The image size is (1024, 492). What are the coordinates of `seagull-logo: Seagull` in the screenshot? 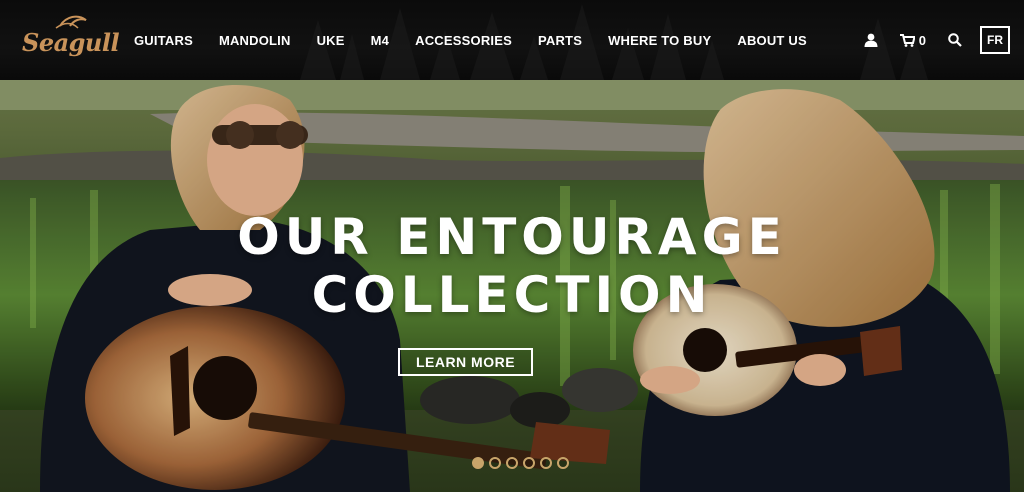 It's located at (70, 38).